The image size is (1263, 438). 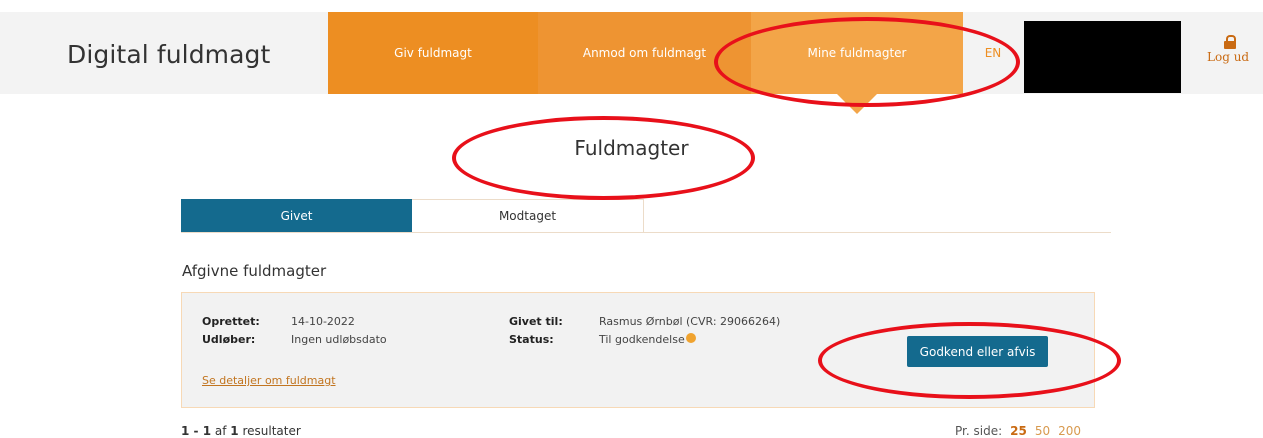 What do you see at coordinates (691, 338) in the screenshot?
I see `status-indicator-icon` at bounding box center [691, 338].